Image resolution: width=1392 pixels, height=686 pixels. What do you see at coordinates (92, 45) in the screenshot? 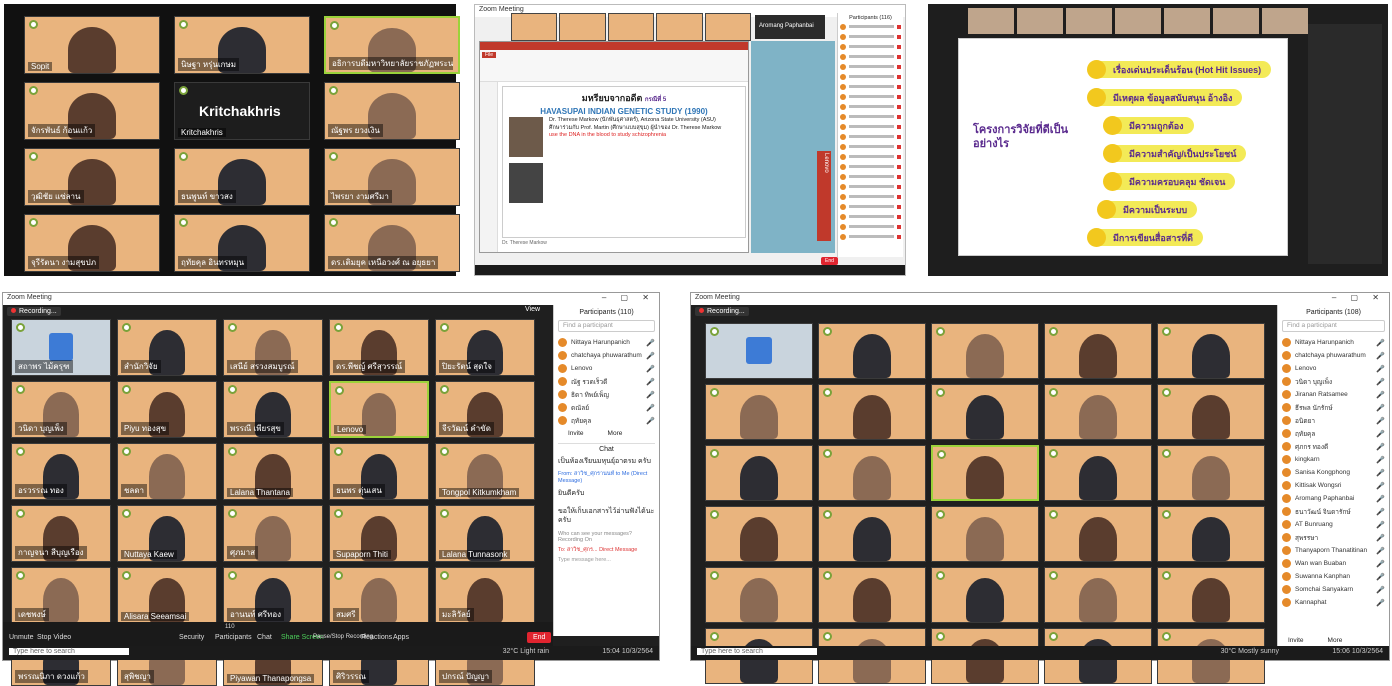
I see `video-tile: Sopit` at bounding box center [92, 45].